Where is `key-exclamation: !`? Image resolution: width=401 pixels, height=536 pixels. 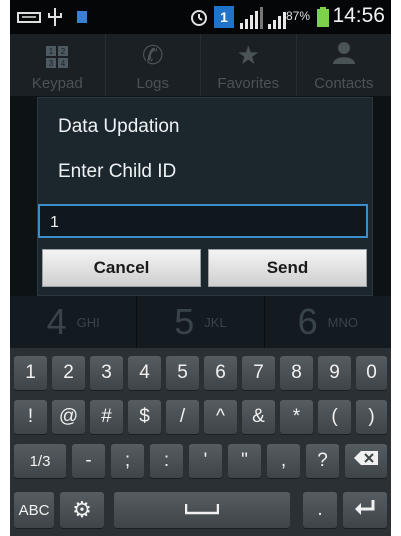
key-exclamation: ! is located at coordinates (30, 417).